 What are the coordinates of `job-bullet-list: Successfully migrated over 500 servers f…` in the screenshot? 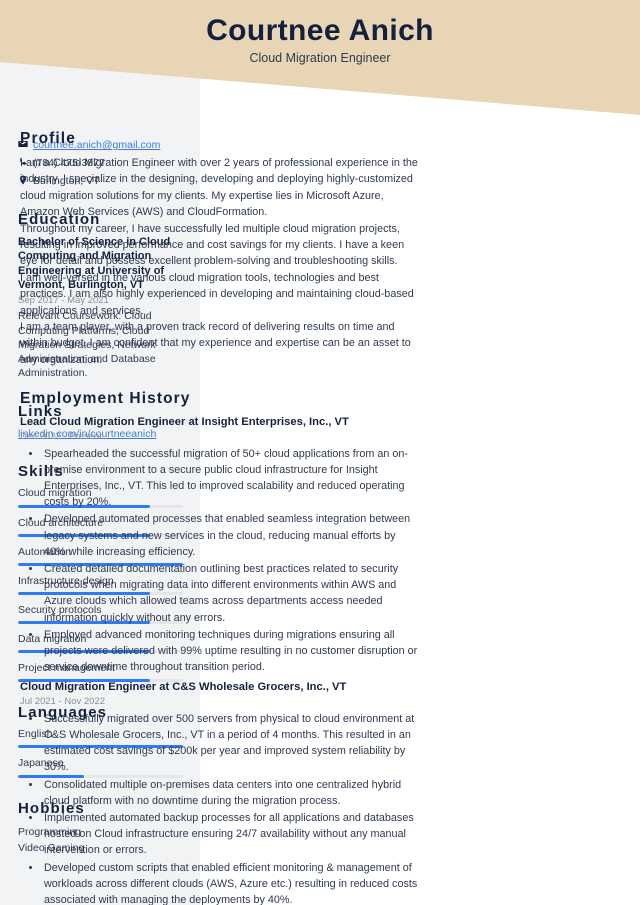 It's located at (220, 808).